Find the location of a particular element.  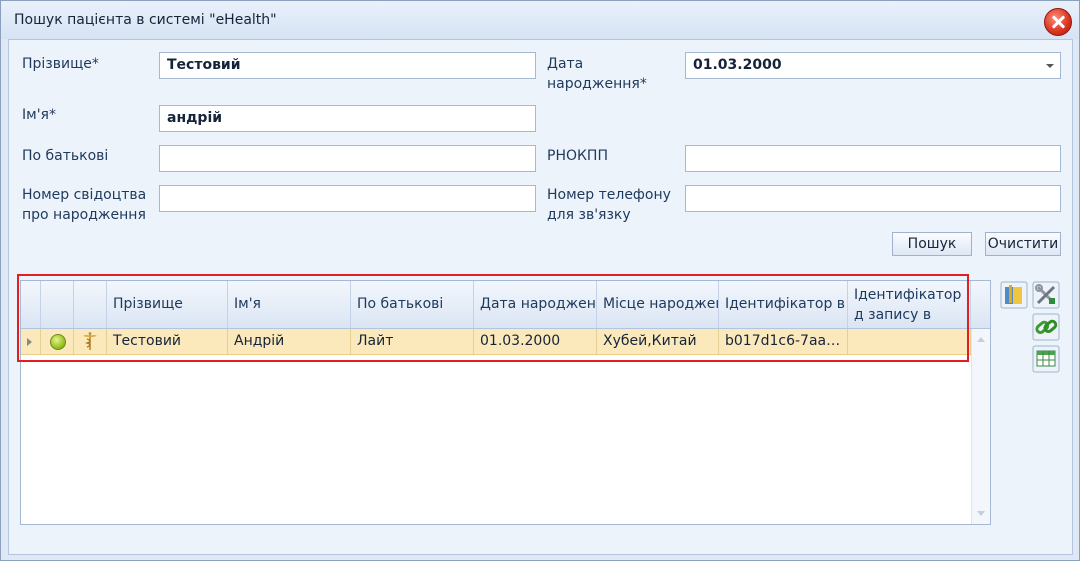

cell-surname: Тестовий is located at coordinates (167, 341).